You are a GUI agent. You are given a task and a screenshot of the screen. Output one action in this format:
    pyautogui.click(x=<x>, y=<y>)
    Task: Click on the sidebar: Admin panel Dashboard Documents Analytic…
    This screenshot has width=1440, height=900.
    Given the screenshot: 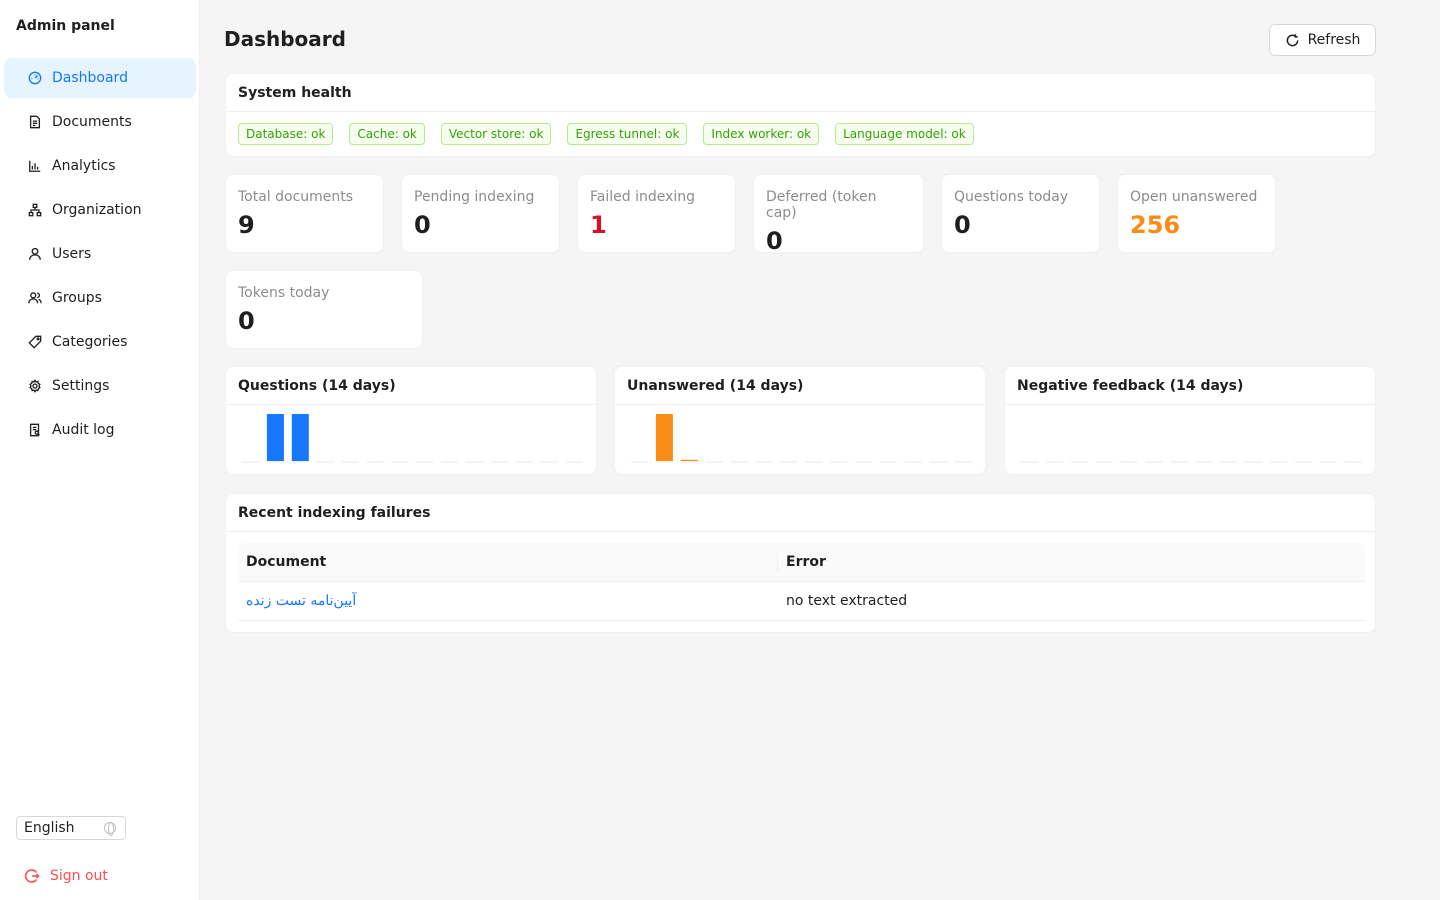 What is the action you would take?
    pyautogui.click(x=100, y=450)
    